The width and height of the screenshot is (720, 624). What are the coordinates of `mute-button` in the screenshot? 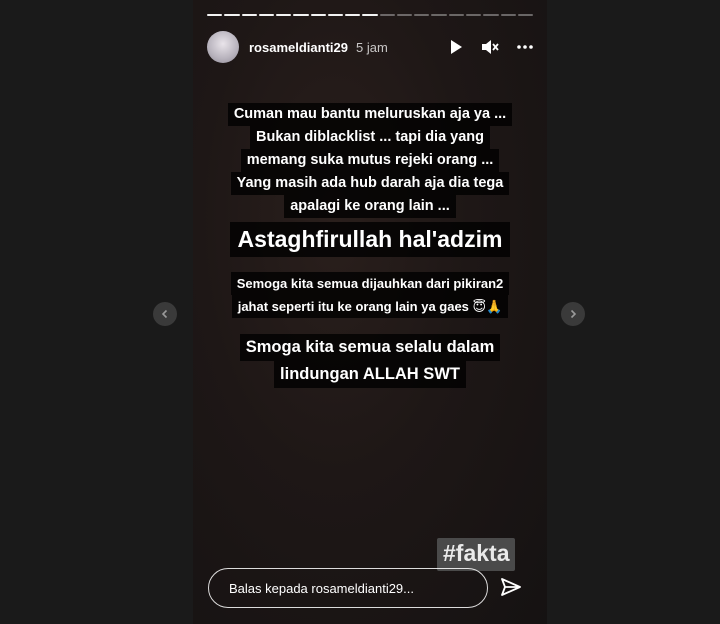 It's located at (490, 47).